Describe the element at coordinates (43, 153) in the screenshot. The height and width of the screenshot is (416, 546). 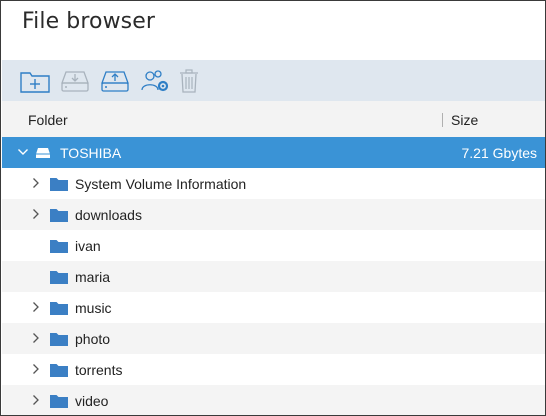
I see `drive-icon` at that location.